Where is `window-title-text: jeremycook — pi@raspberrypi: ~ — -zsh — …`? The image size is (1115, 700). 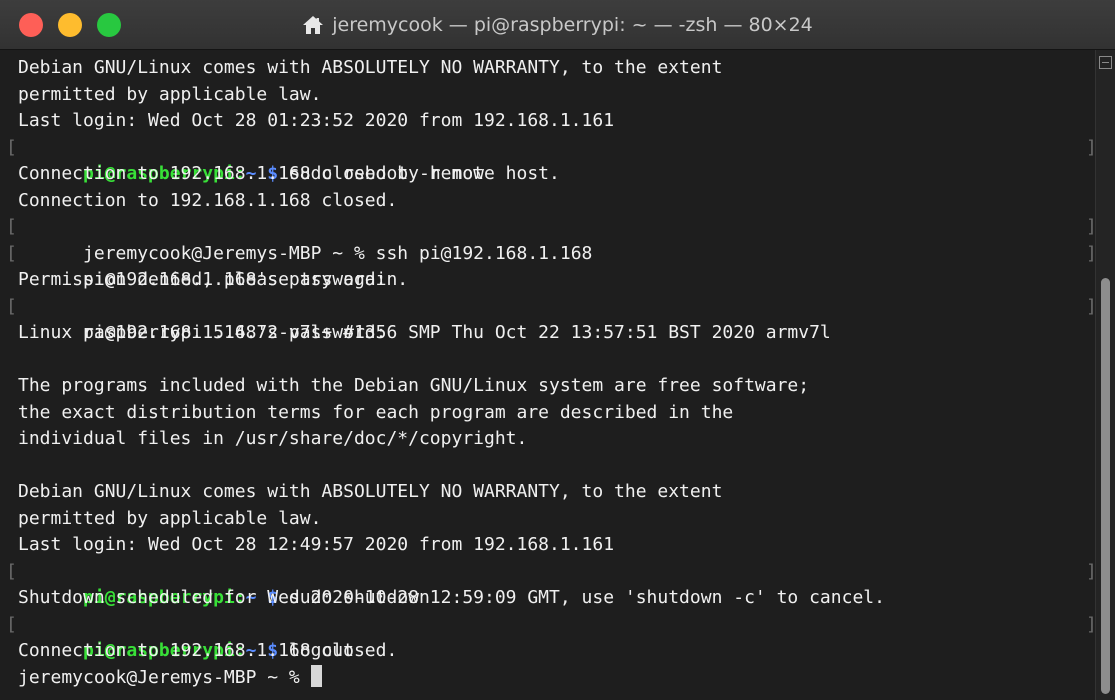 window-title-text: jeremycook — pi@raspberrypi: ~ — -zsh — … is located at coordinates (572, 25).